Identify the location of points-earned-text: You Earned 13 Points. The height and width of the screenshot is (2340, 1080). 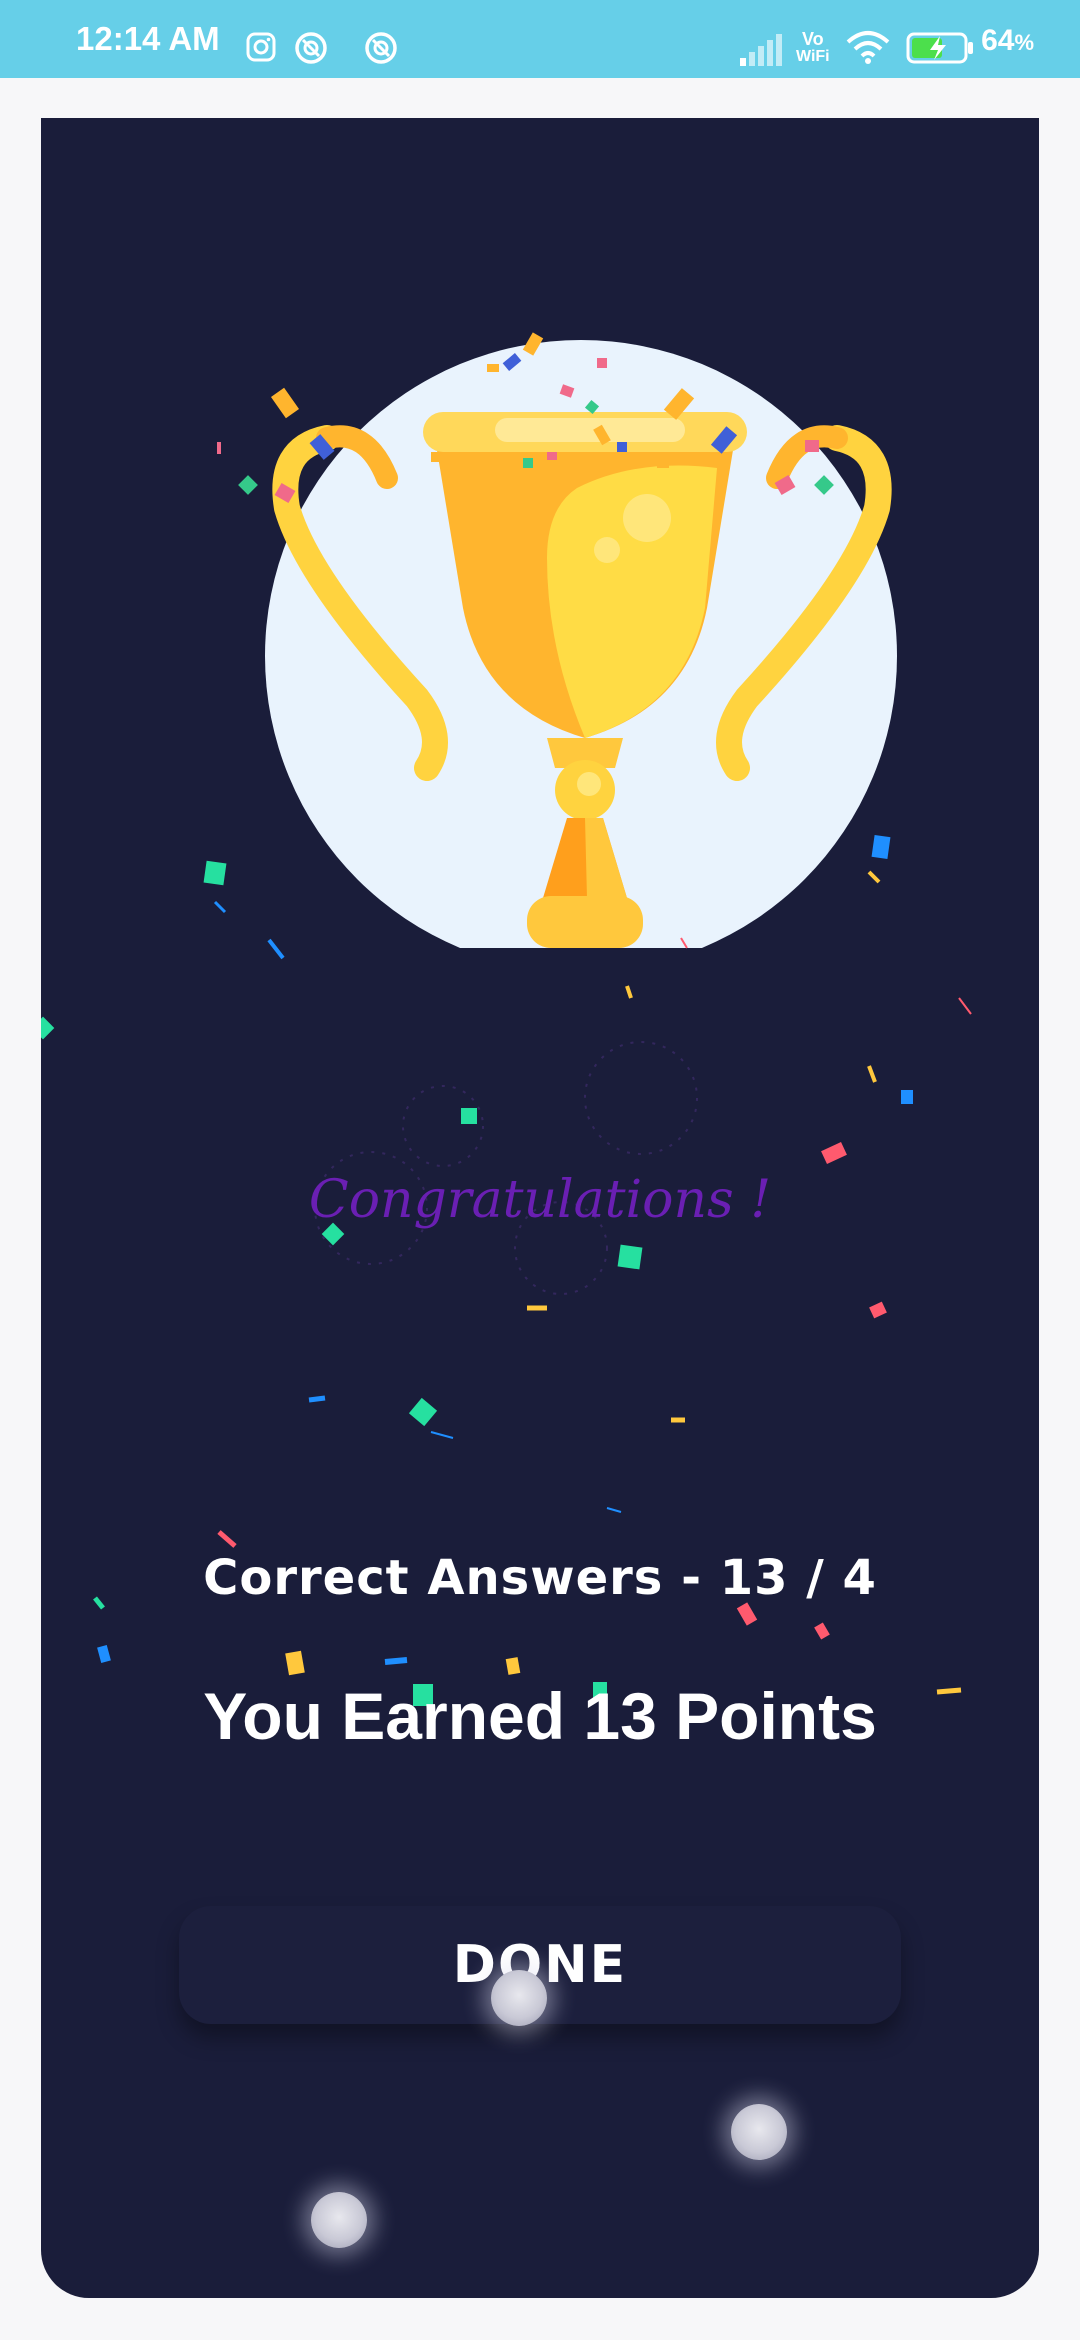
(540, 1716).